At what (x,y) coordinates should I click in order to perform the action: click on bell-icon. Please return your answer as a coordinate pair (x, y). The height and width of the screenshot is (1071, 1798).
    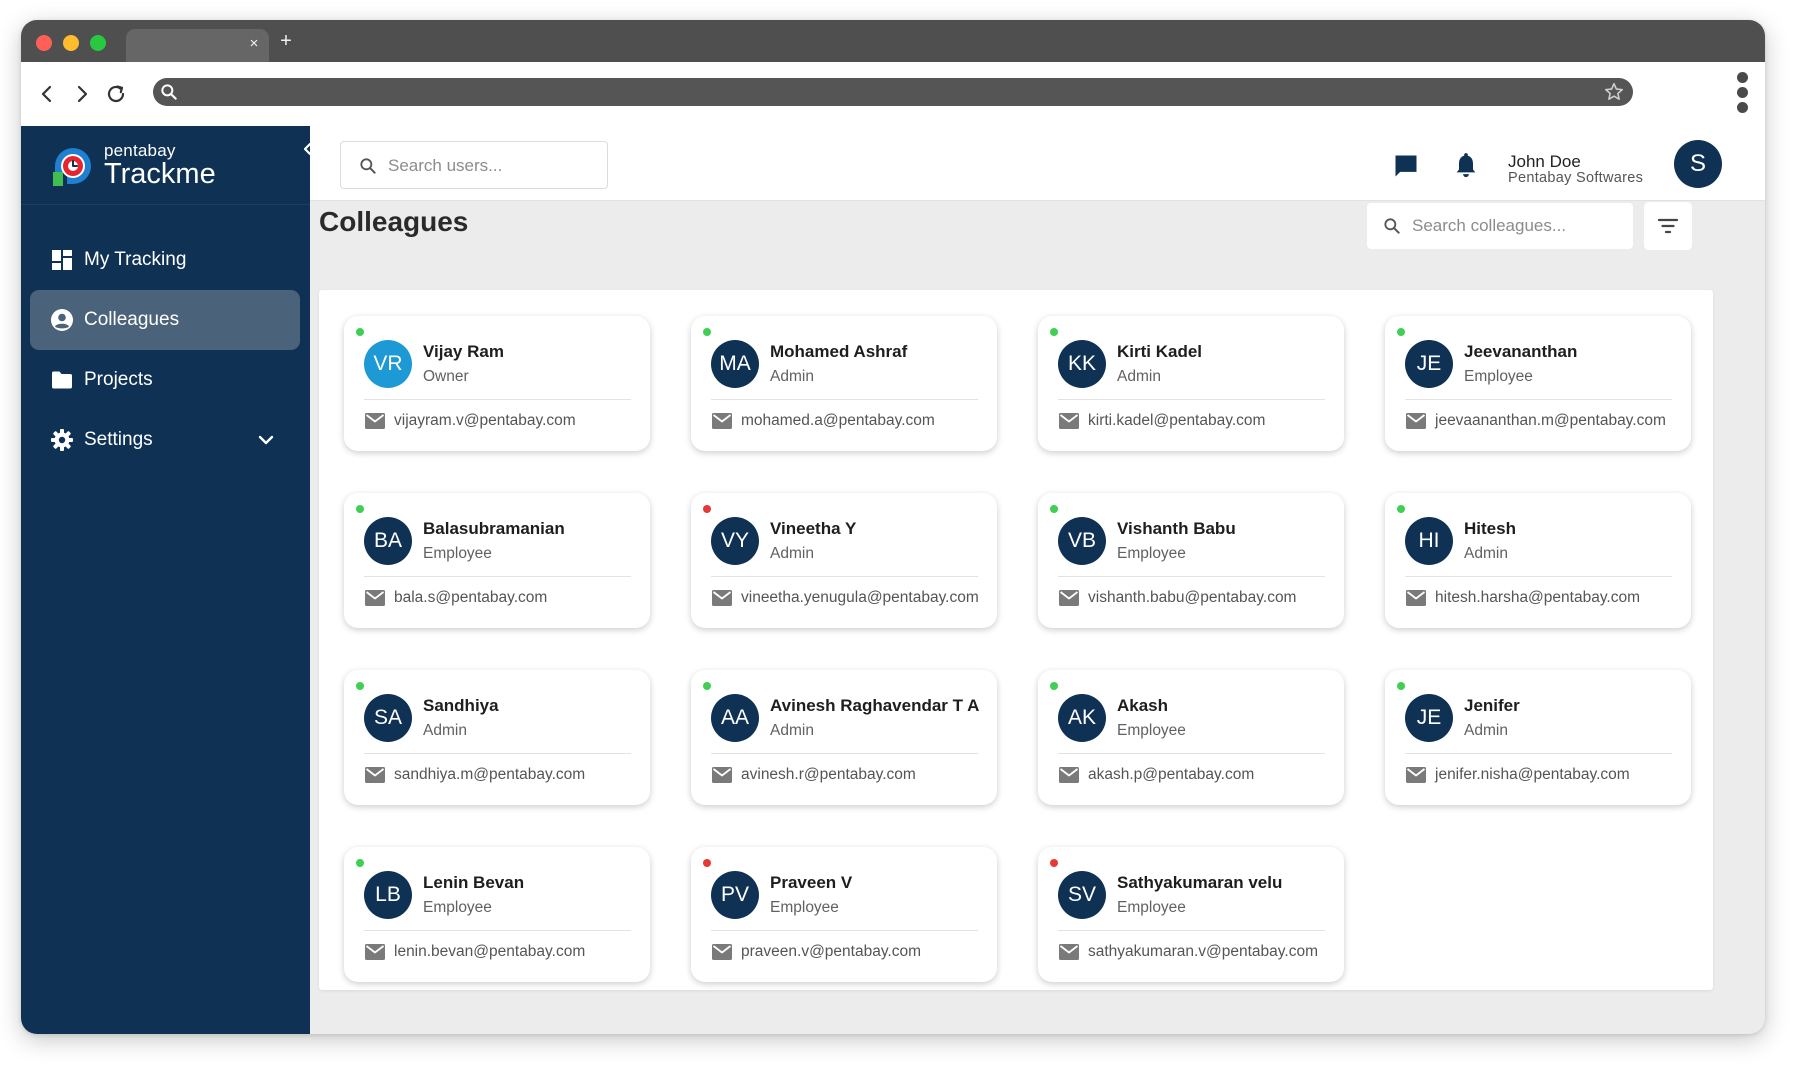
    Looking at the image, I should click on (1466, 166).